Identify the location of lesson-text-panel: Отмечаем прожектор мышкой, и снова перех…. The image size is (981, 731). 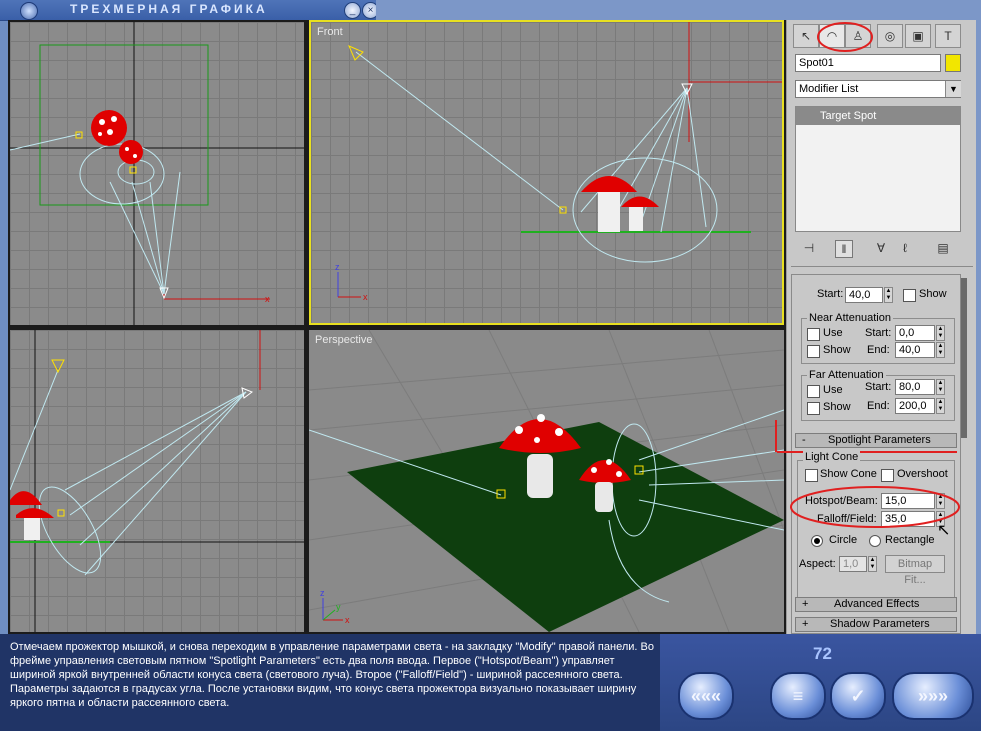
(330, 682).